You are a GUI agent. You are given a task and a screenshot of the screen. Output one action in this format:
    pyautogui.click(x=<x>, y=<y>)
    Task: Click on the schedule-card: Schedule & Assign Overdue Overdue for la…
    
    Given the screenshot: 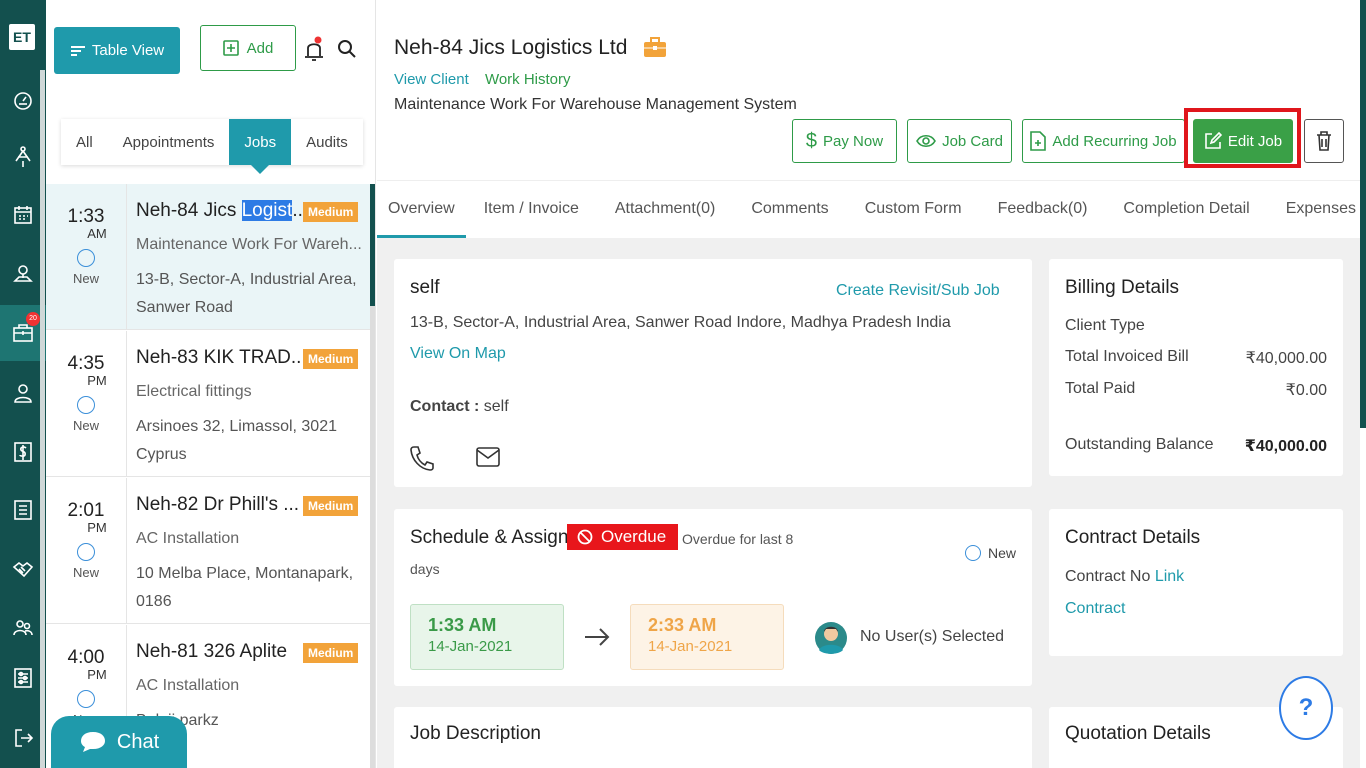 What is the action you would take?
    pyautogui.click(x=713, y=597)
    